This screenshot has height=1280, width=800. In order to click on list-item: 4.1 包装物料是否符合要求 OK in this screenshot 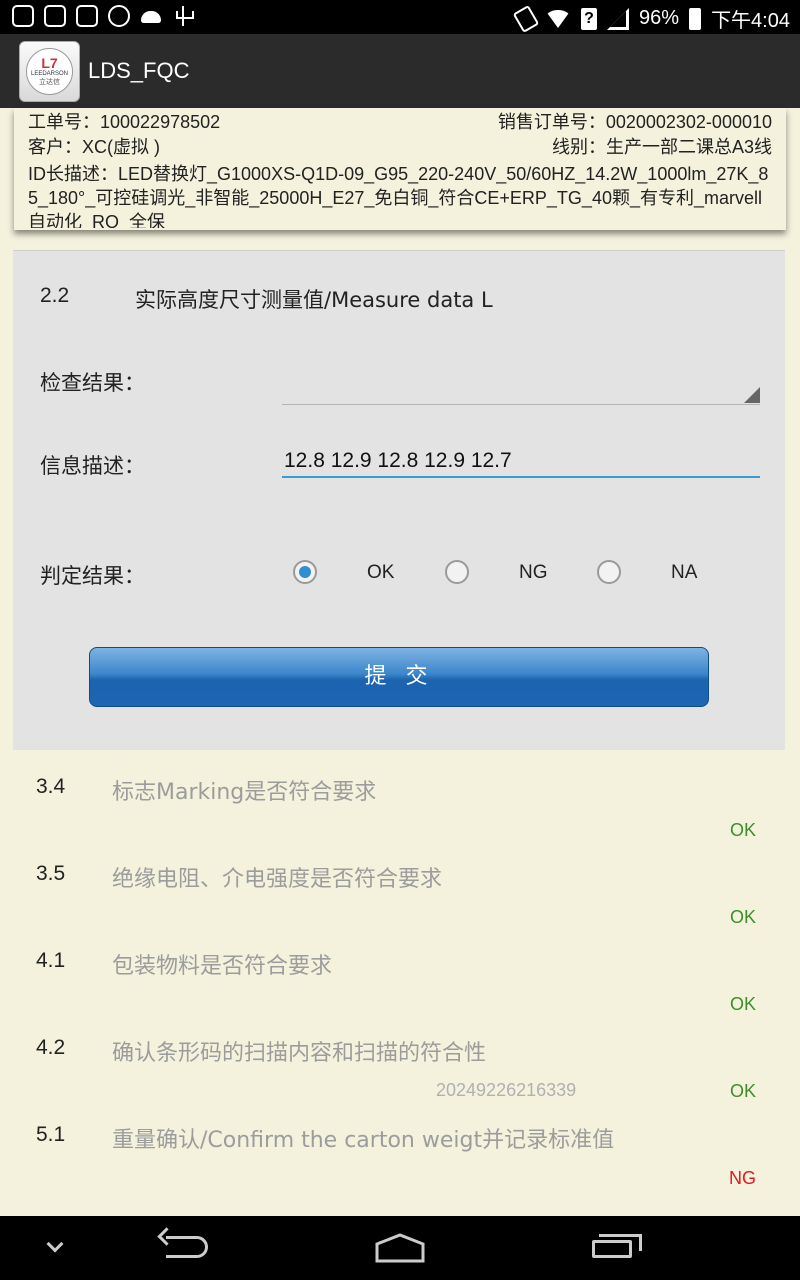, I will do `click(400, 969)`.